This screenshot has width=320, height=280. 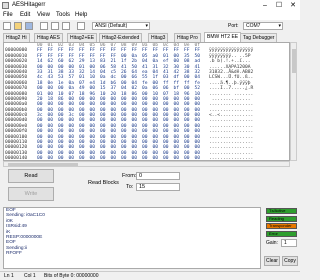 I want to click on horizontal-scrollbar, so click(x=146, y=164).